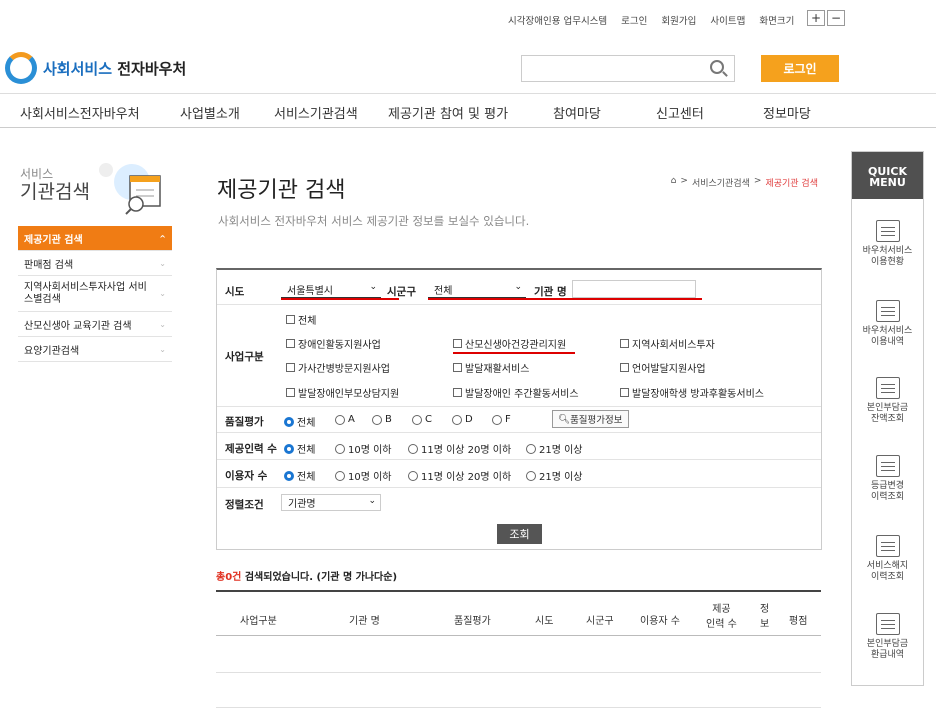 This screenshot has width=936, height=721. Describe the element at coordinates (798, 621) in the screenshot. I see `col-rating: 평점` at that location.